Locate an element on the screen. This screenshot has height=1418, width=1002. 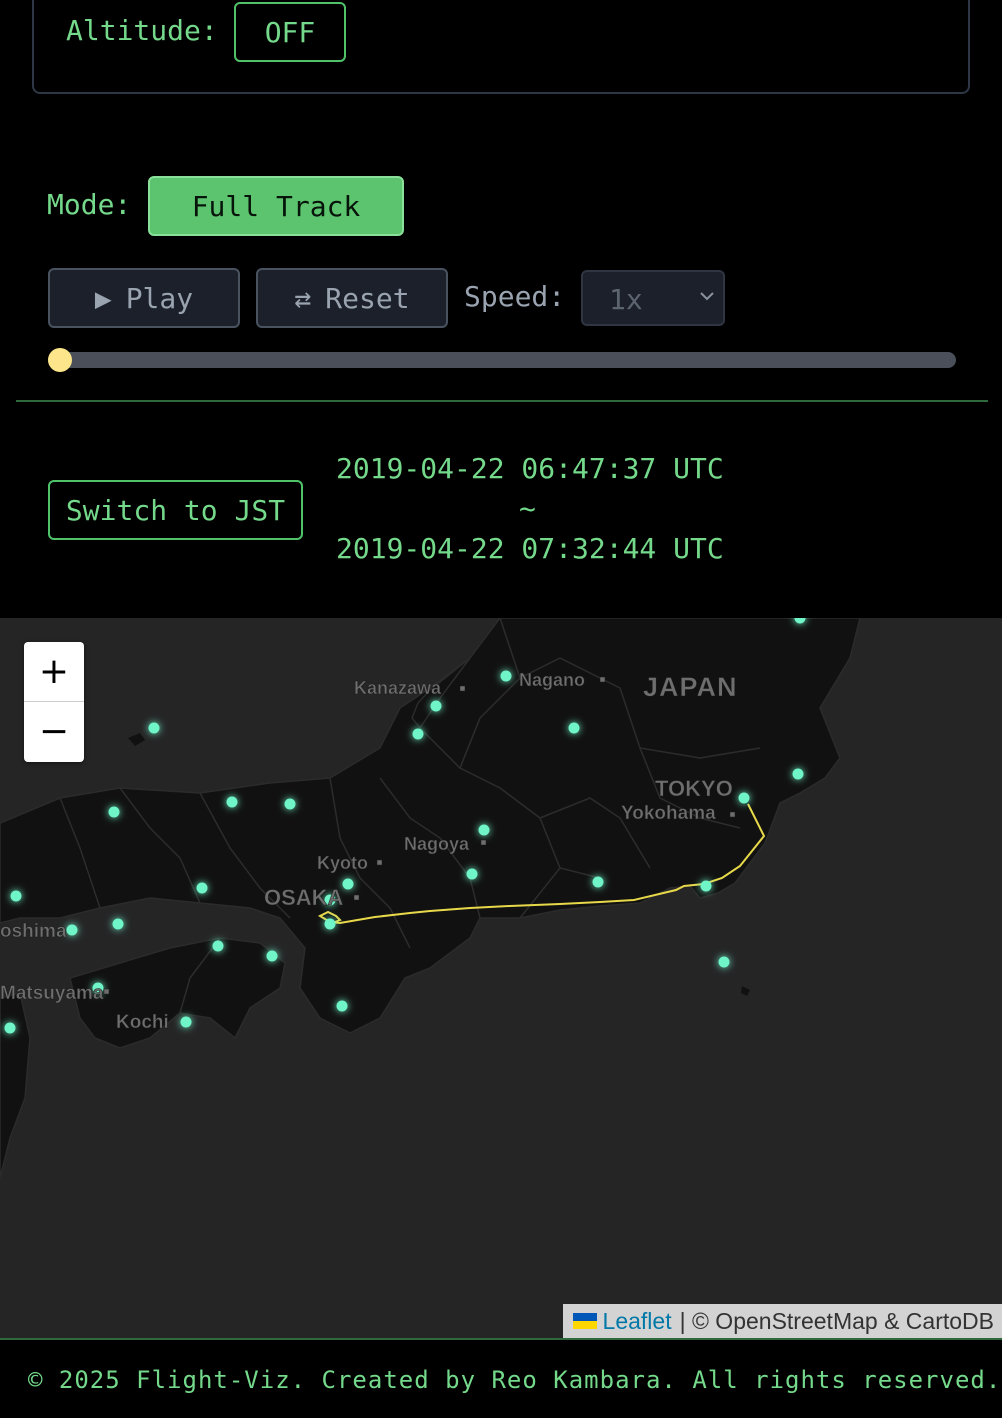
label-kanazawa: Kanazawa is located at coordinates (398, 688).